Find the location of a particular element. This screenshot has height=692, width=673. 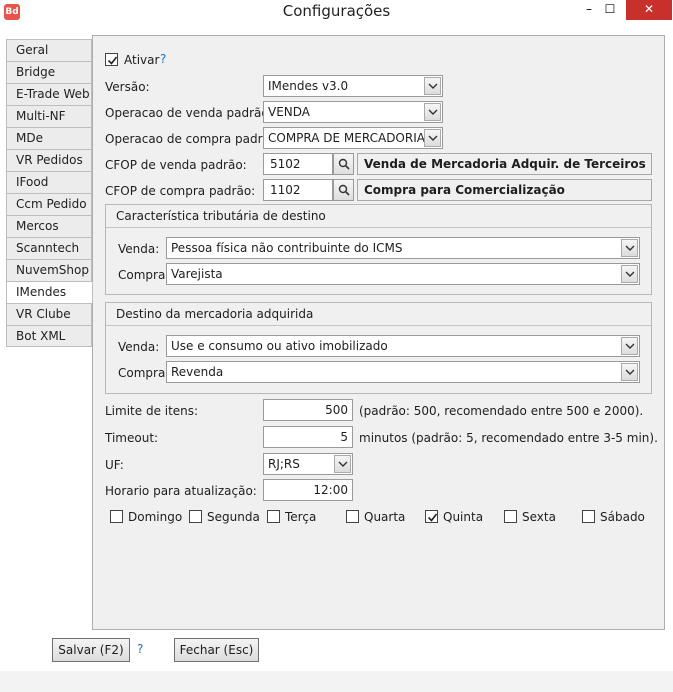

cfop-compra-input: 1102 is located at coordinates (298, 190).